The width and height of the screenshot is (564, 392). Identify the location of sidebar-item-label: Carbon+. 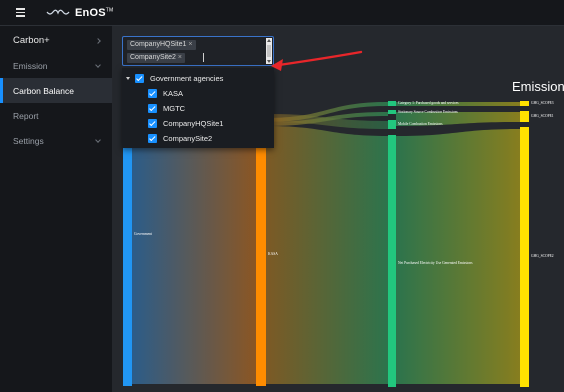
(31, 40).